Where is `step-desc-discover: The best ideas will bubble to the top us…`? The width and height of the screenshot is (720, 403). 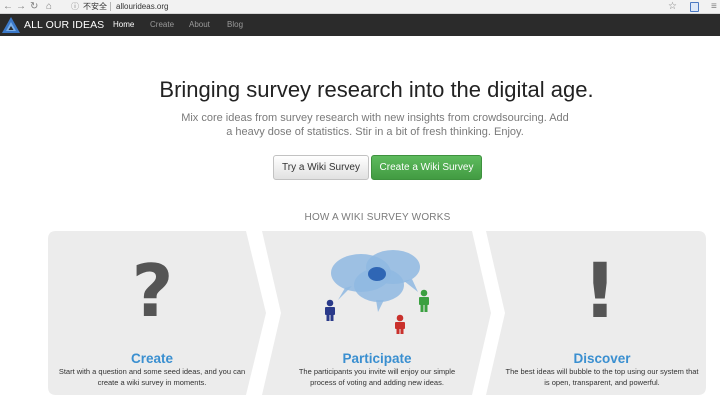 step-desc-discover: The best ideas will bubble to the top us… is located at coordinates (602, 377).